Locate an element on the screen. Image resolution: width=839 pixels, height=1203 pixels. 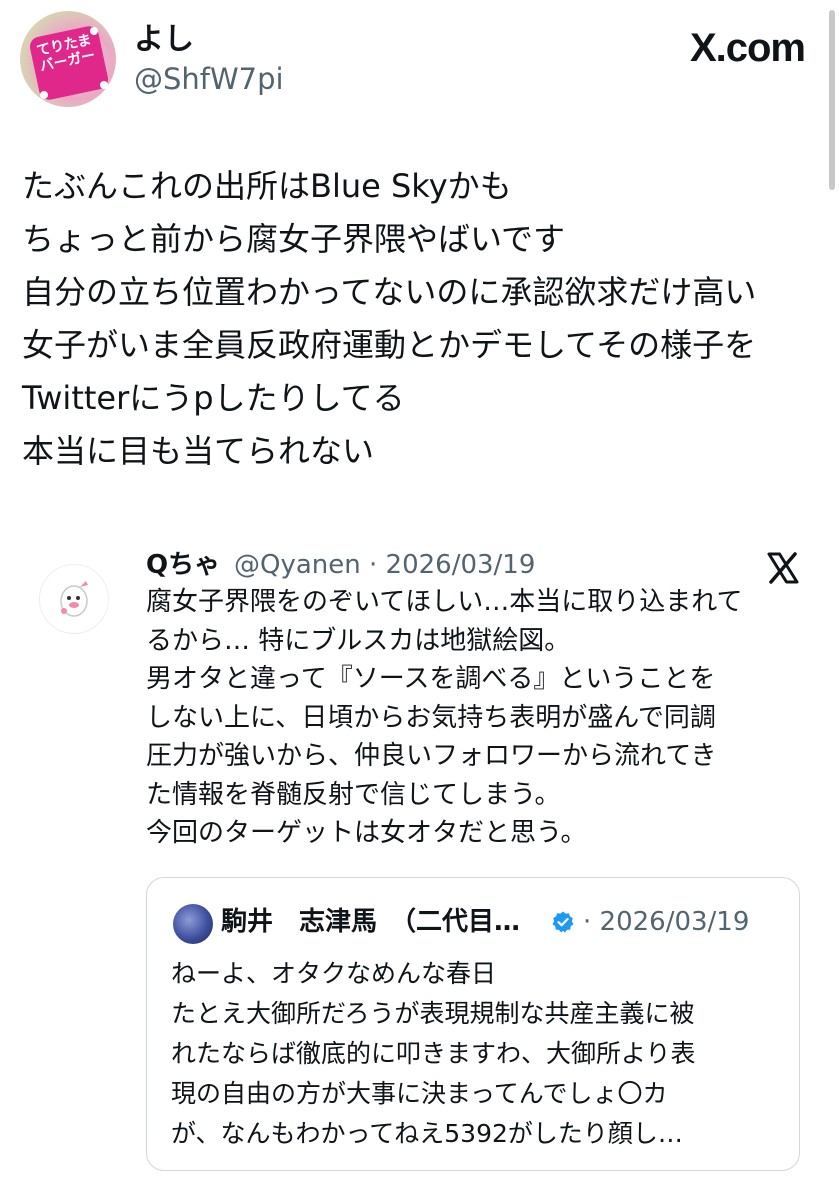
post-text-line: 本当に目も当てられない is located at coordinates (198, 451).